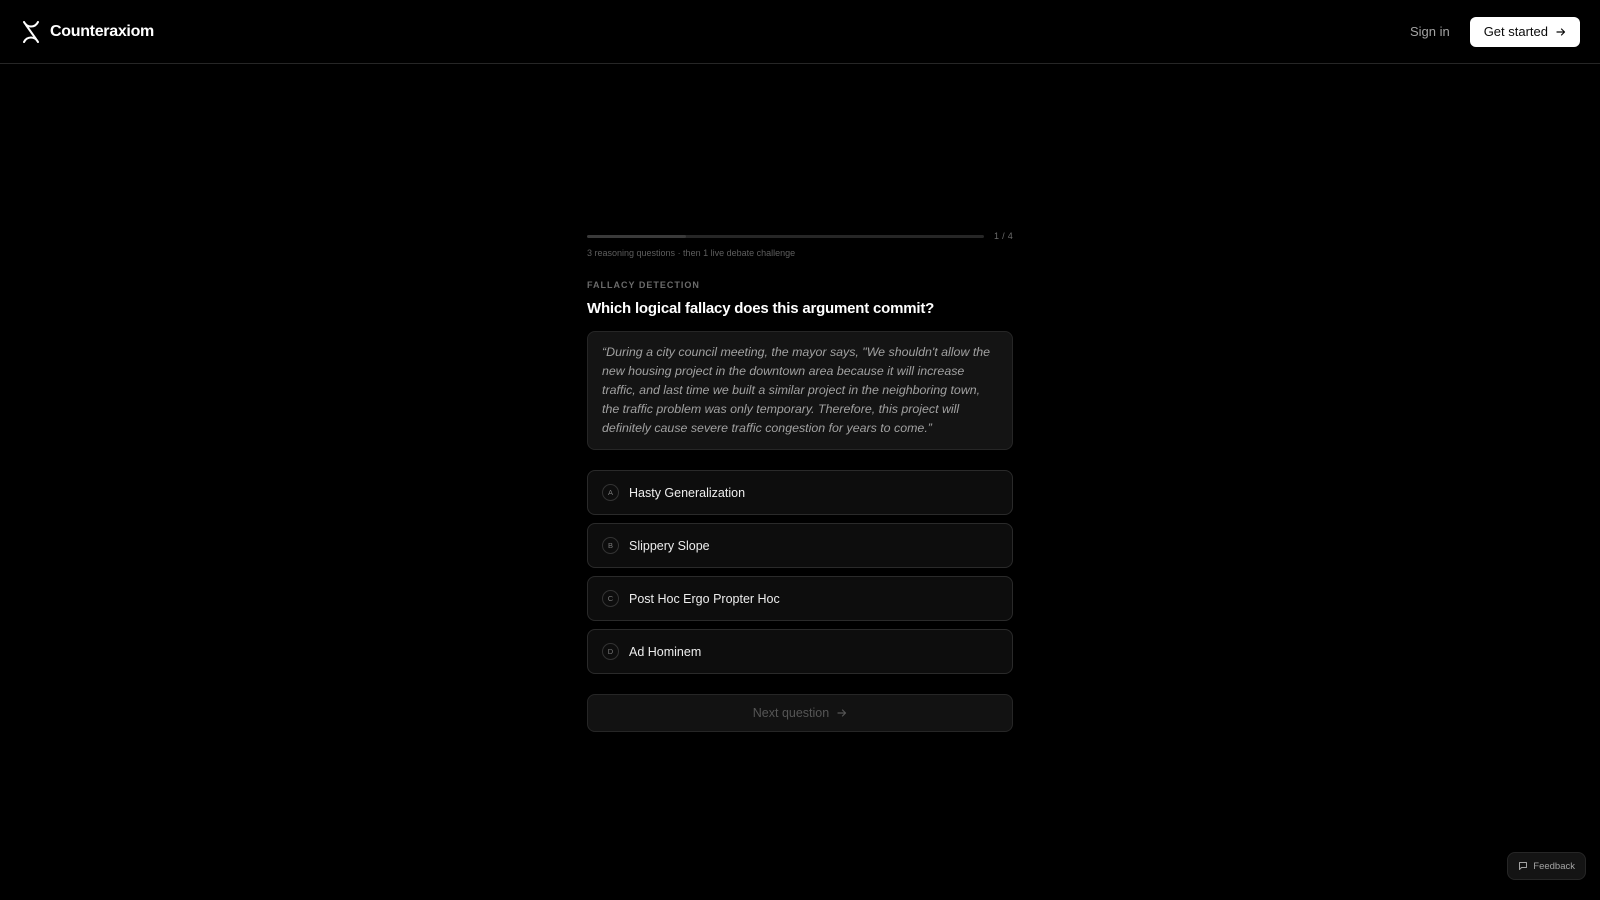 The height and width of the screenshot is (900, 1600). I want to click on get-started-button: Get started, so click(1524, 31).